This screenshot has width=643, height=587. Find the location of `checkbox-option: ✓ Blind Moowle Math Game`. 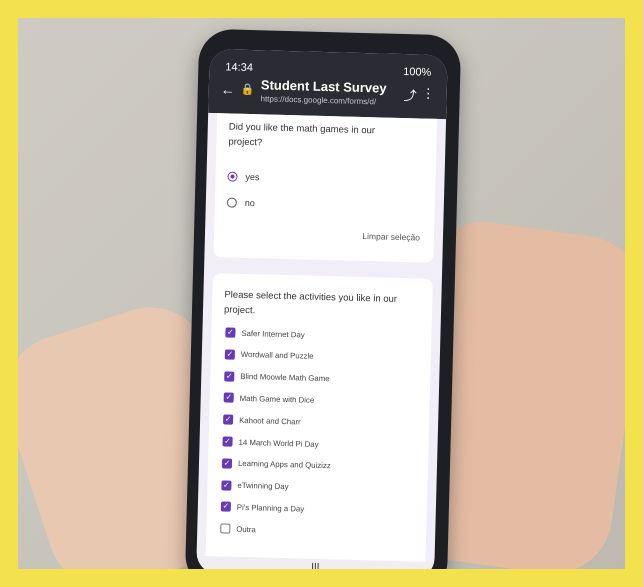

checkbox-option: ✓ Blind Moowle Math Game is located at coordinates (277, 377).